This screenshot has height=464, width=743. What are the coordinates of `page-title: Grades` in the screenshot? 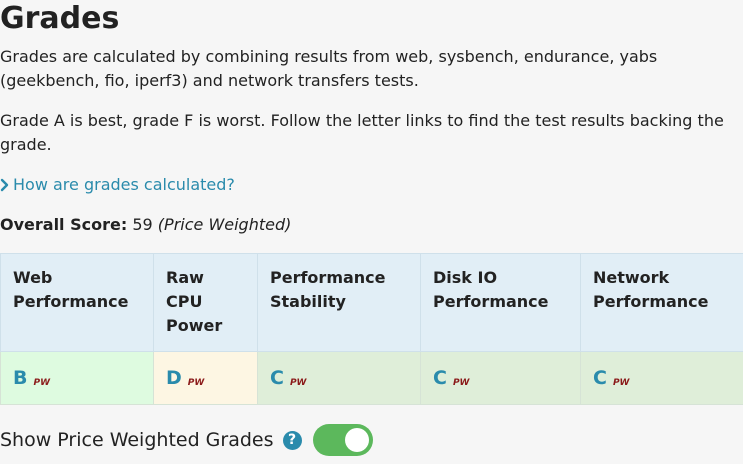 It's located at (60, 18).